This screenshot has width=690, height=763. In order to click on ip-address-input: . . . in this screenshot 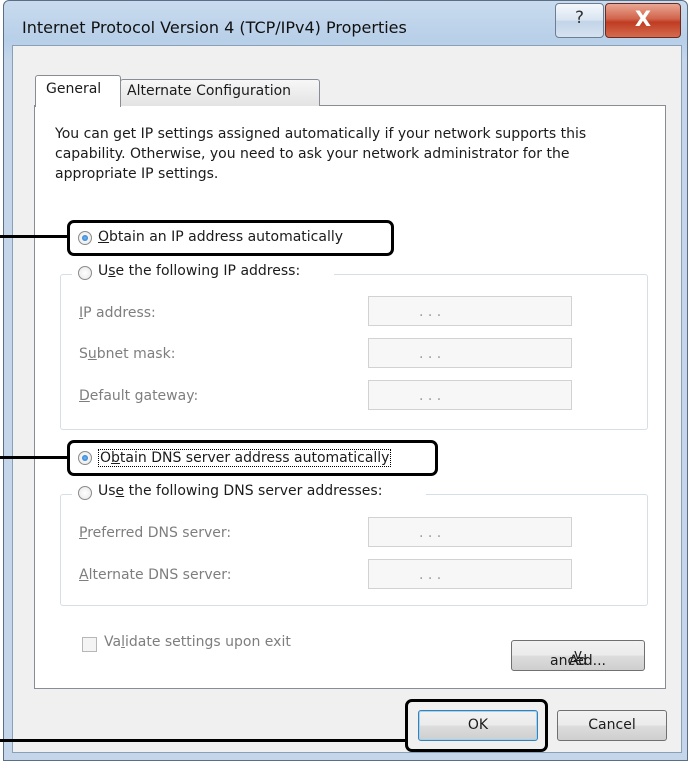, I will do `click(470, 311)`.